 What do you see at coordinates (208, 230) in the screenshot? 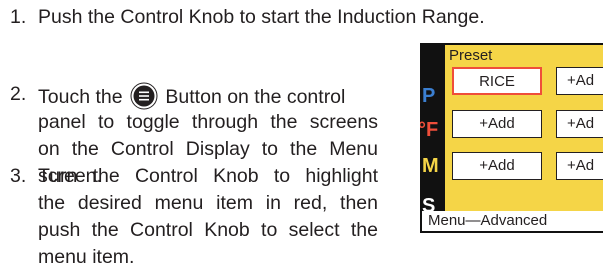
I see `step-line: push the Control Knob to select the` at bounding box center [208, 230].